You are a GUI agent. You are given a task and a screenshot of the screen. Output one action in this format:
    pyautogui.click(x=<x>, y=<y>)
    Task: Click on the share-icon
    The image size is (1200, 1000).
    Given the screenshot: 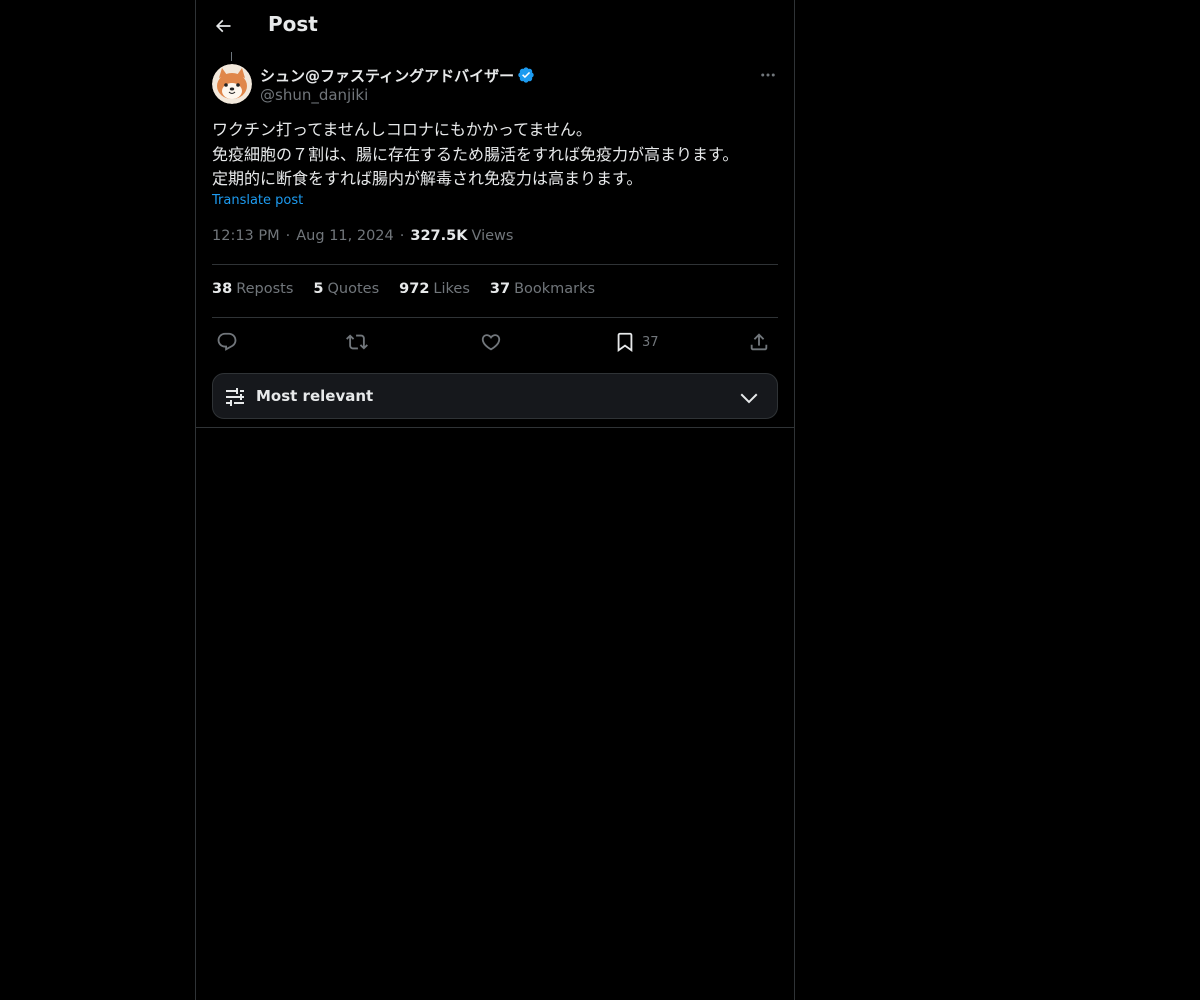 What is the action you would take?
    pyautogui.click(x=759, y=342)
    